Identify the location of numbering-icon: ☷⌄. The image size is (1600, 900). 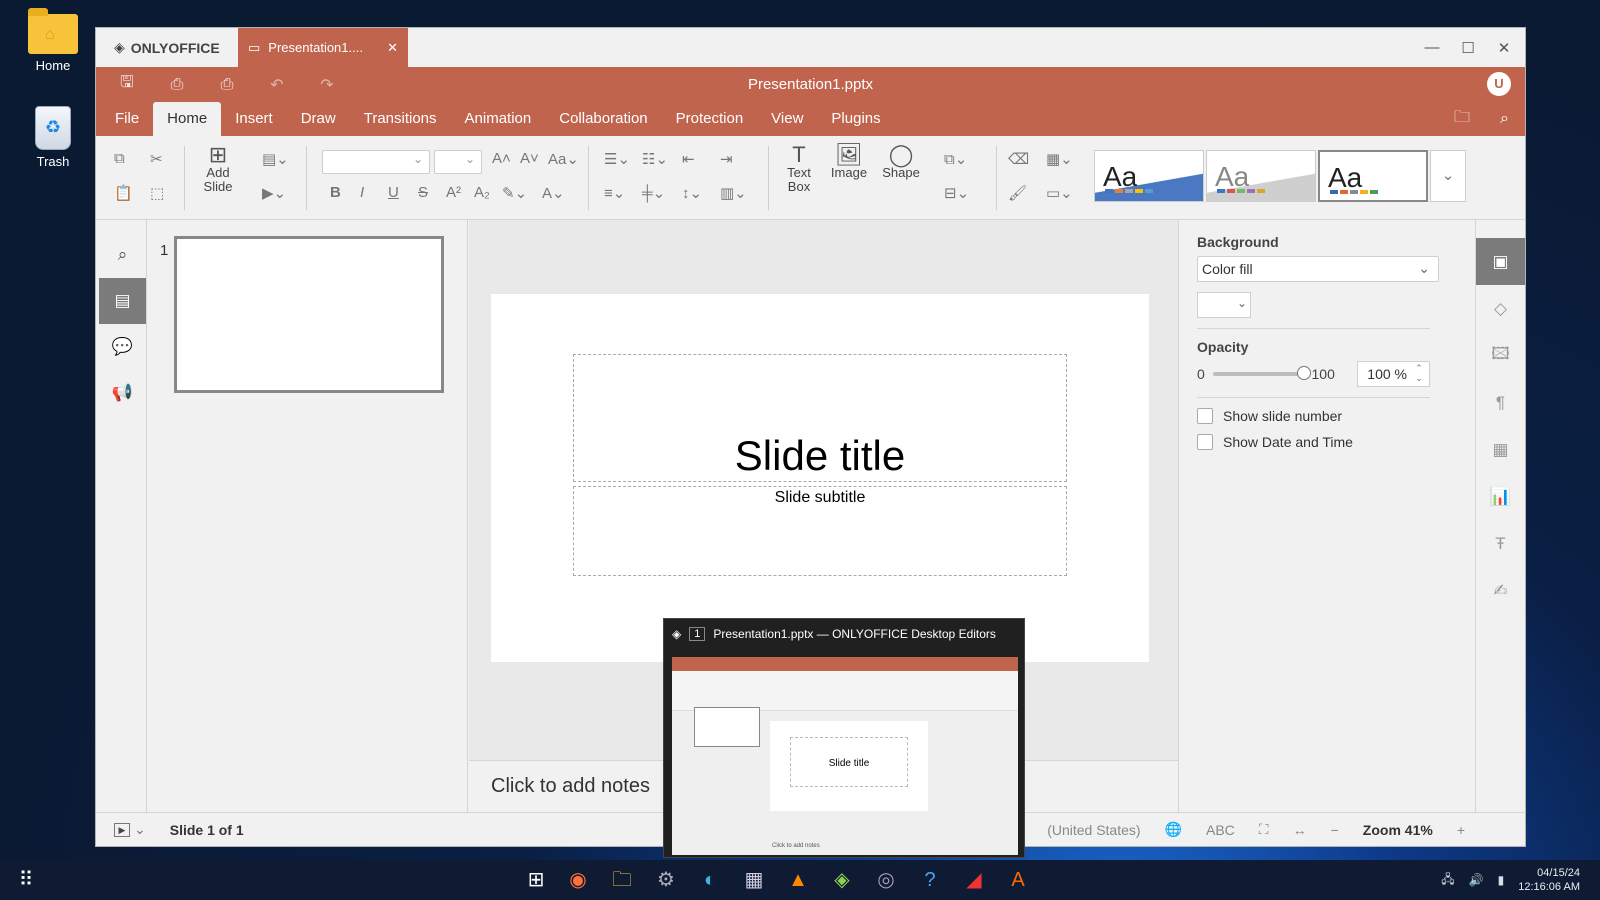
(655, 159).